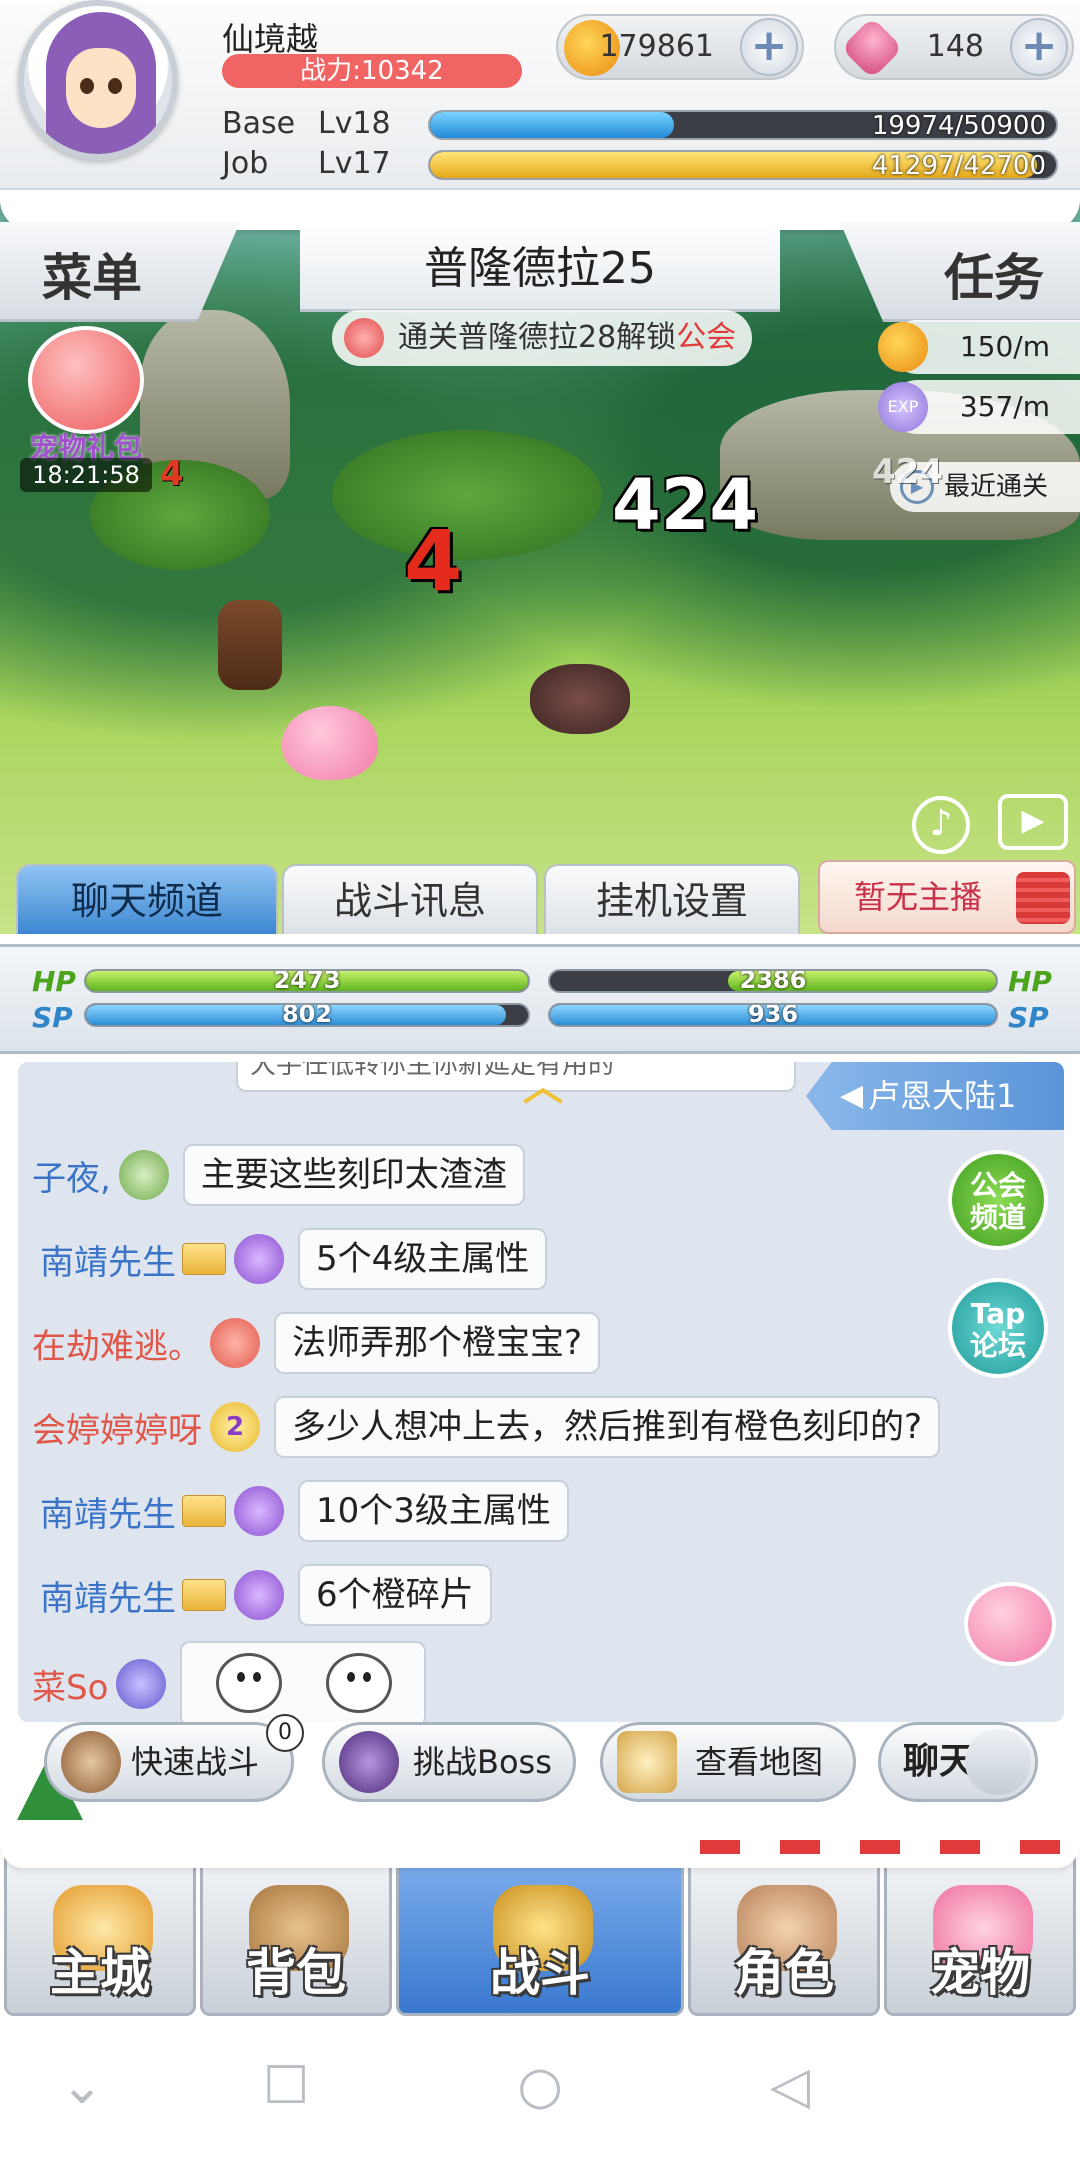 Image resolution: width=1080 pixels, height=2160 pixels. What do you see at coordinates (656, 46) in the screenshot?
I see `gold-amount: 179861` at bounding box center [656, 46].